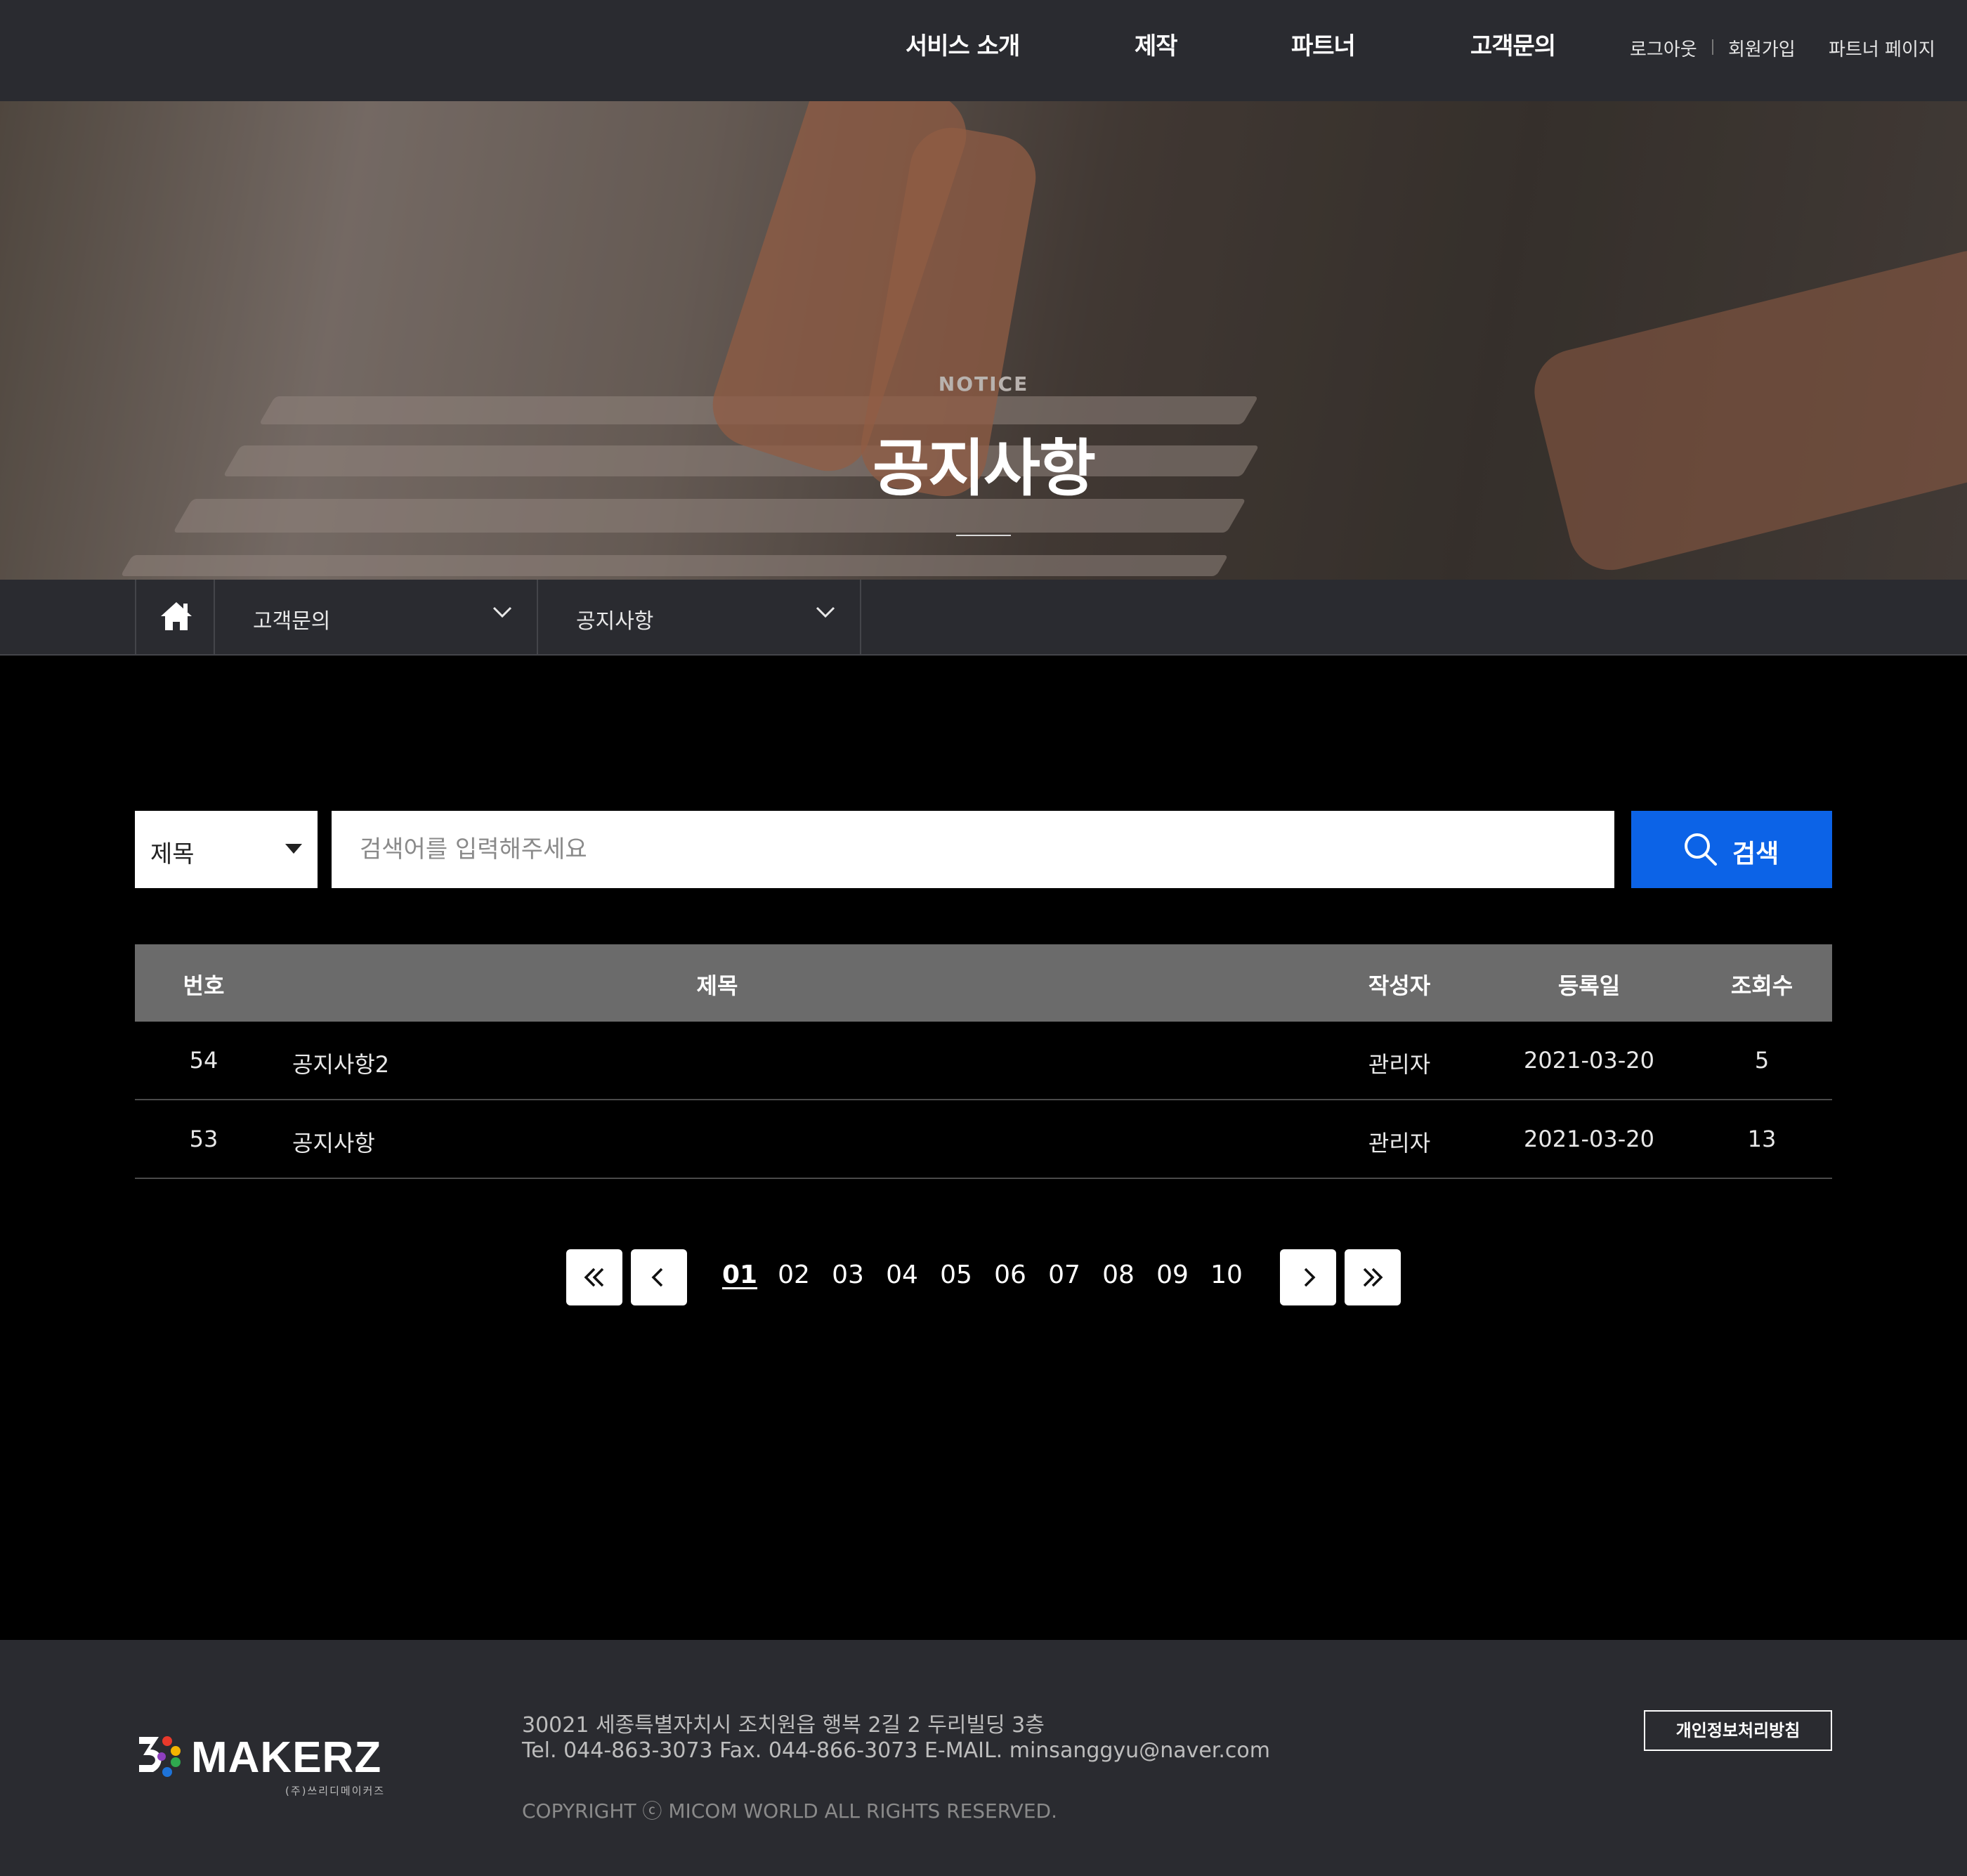 Image resolution: width=1967 pixels, height=1876 pixels. I want to click on first-page-button, so click(594, 1277).